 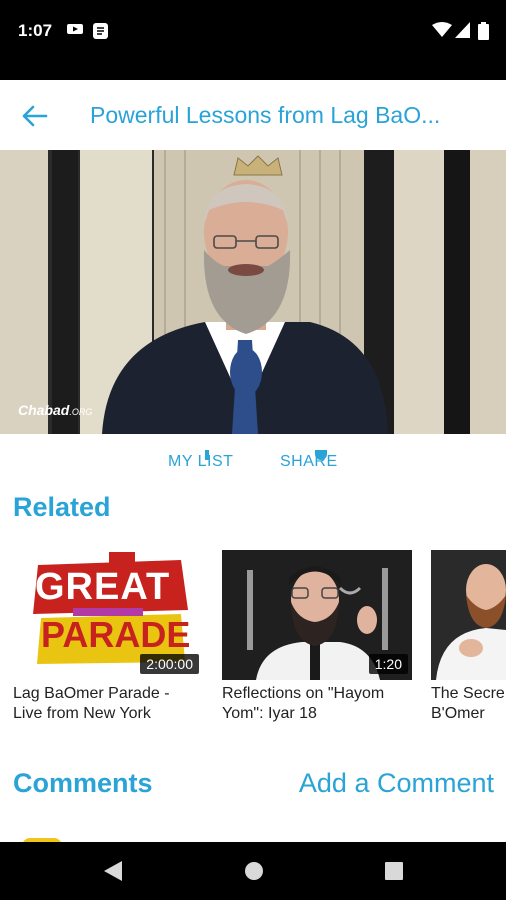 What do you see at coordinates (396, 783) in the screenshot?
I see `add-comment-button: Add a Comment` at bounding box center [396, 783].